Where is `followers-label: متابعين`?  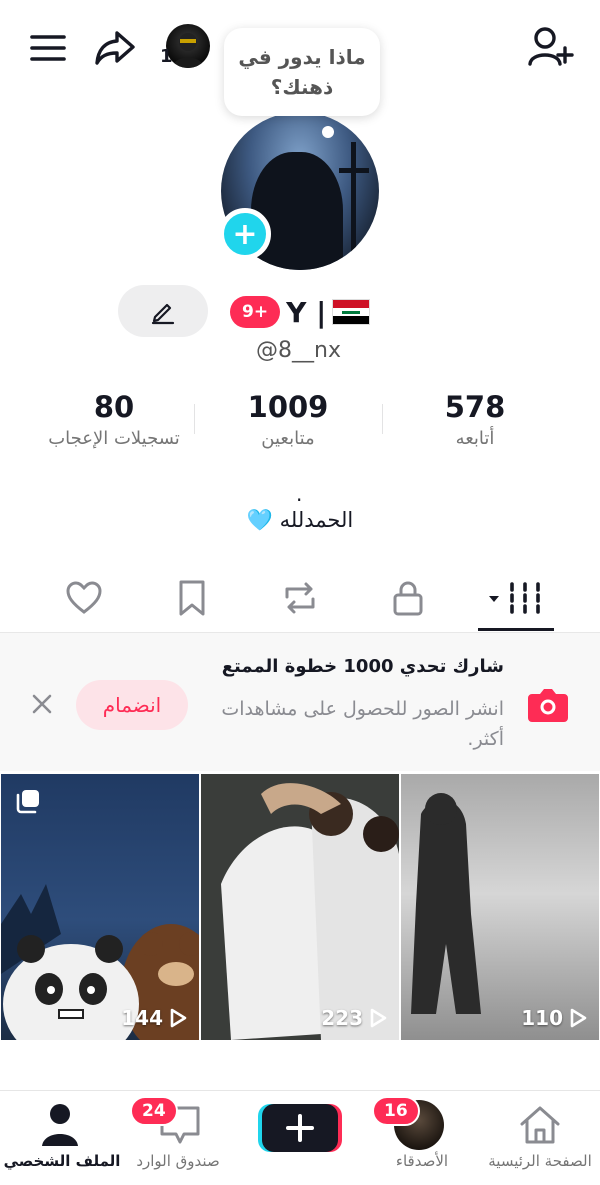 followers-label: متابعين is located at coordinates (288, 438).